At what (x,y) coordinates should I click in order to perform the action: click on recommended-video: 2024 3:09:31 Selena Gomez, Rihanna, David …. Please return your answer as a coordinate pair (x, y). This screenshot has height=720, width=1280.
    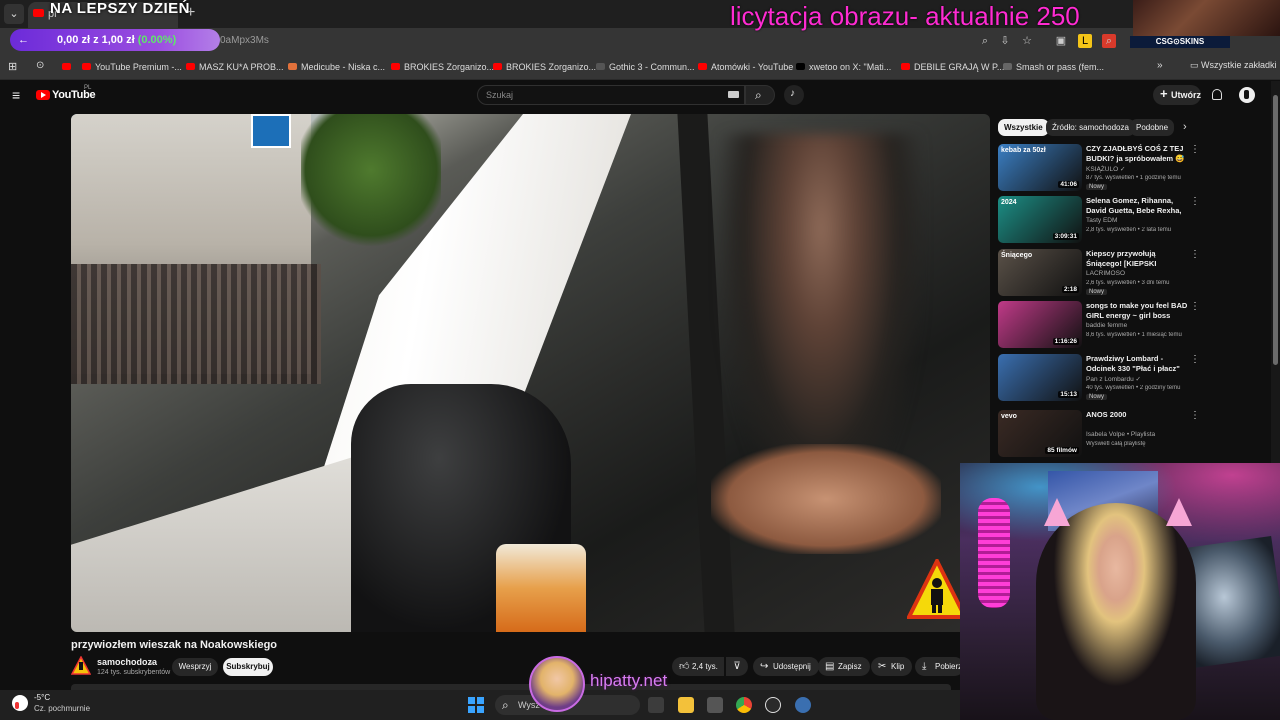
    Looking at the image, I should click on (1103, 220).